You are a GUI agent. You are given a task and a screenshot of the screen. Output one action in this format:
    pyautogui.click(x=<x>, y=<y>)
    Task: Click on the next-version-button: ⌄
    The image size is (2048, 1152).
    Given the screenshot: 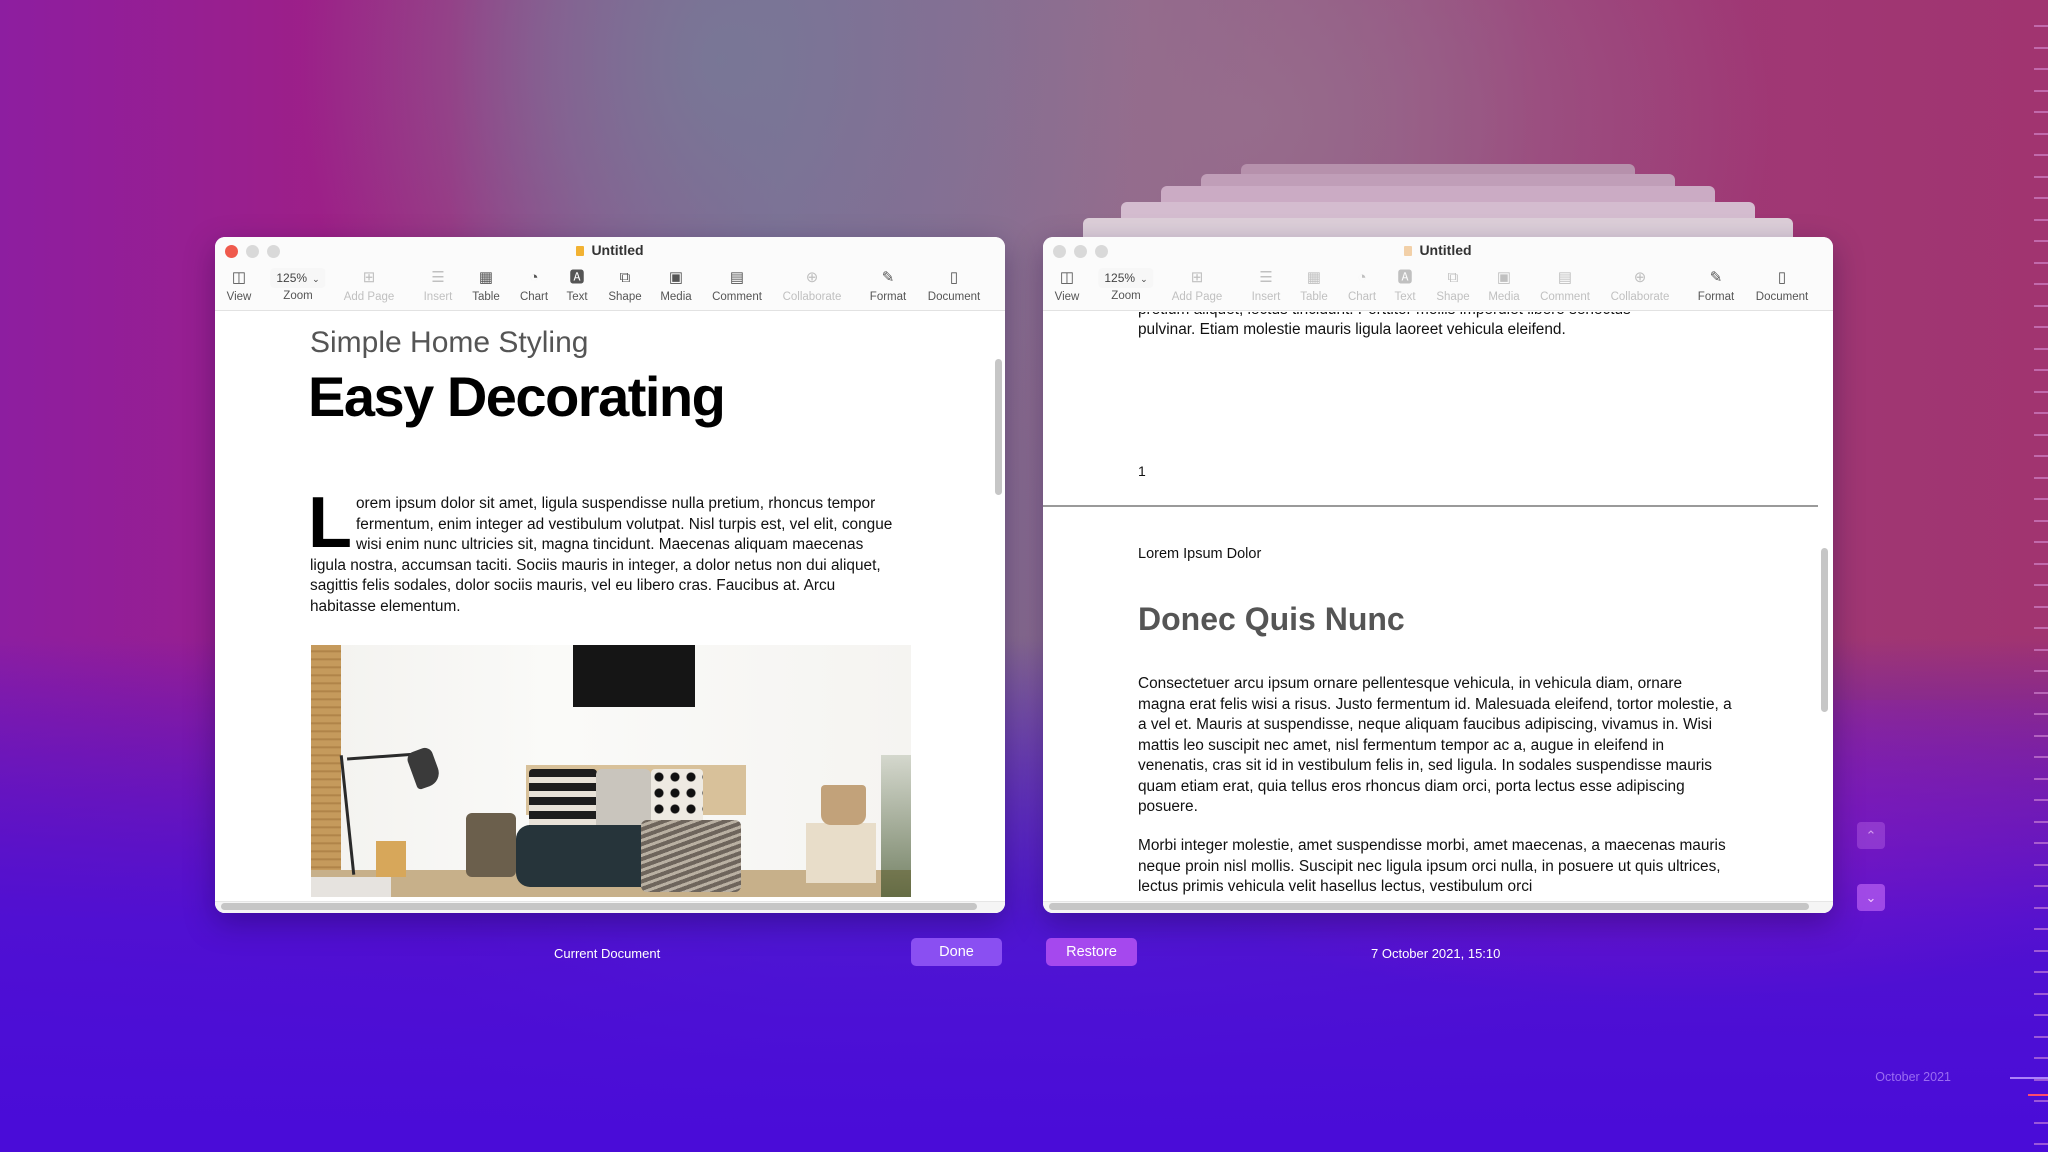 What is the action you would take?
    pyautogui.click(x=1871, y=897)
    